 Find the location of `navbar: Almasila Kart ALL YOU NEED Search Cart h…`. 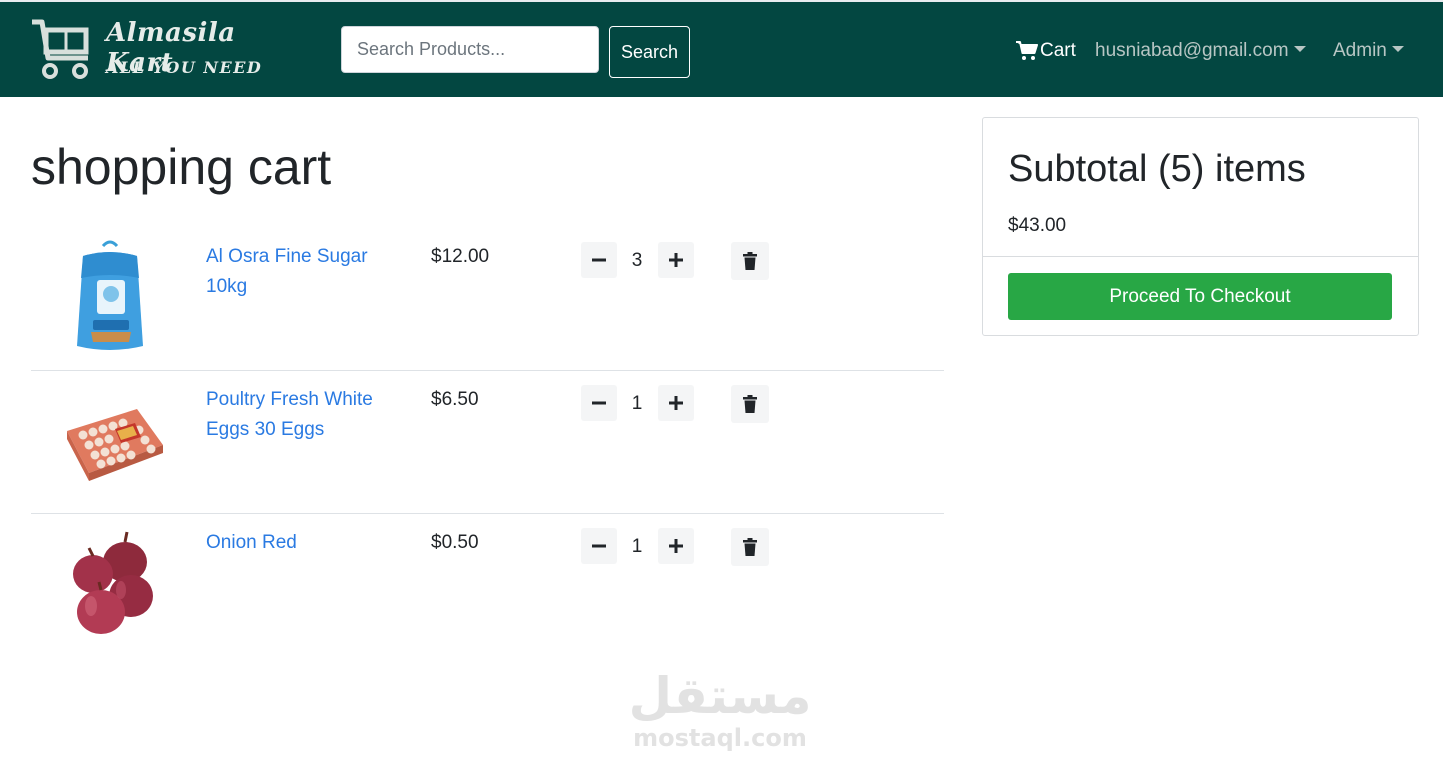

navbar: Almasila Kart ALL YOU NEED Search Cart h… is located at coordinates (721, 48).